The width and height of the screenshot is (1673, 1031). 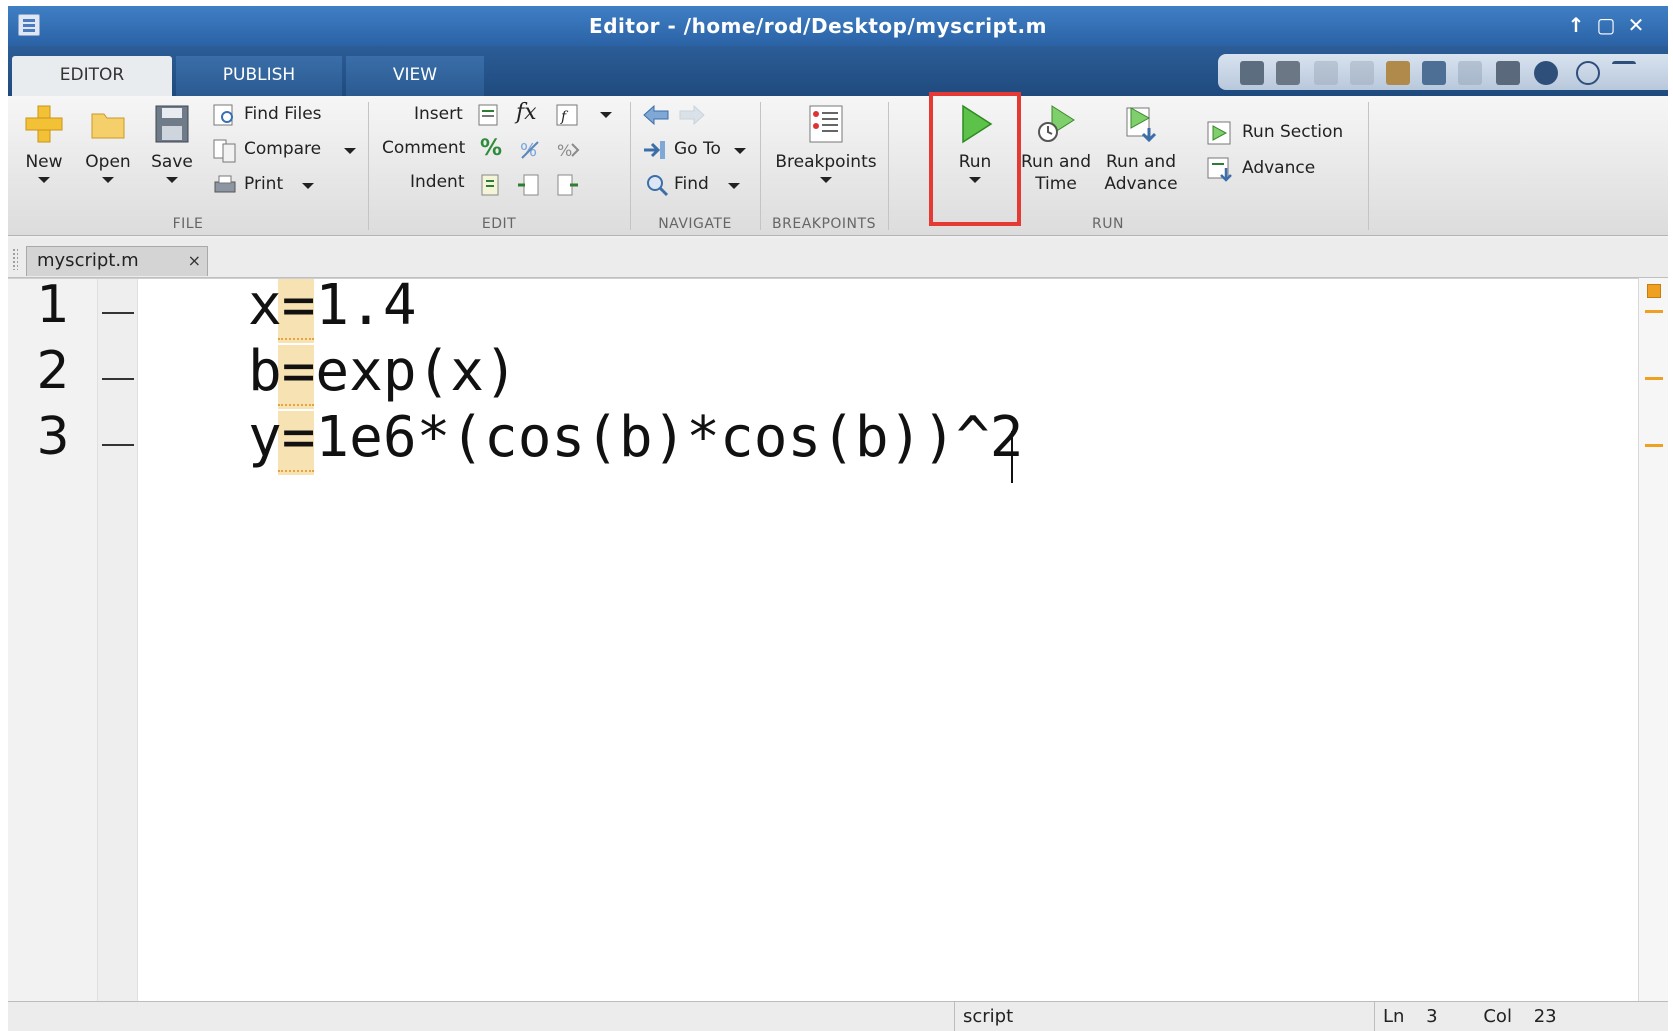 What do you see at coordinates (635, 438) in the screenshot?
I see `code-line: y=1e6*(cos(b)*cos(b))^2` at bounding box center [635, 438].